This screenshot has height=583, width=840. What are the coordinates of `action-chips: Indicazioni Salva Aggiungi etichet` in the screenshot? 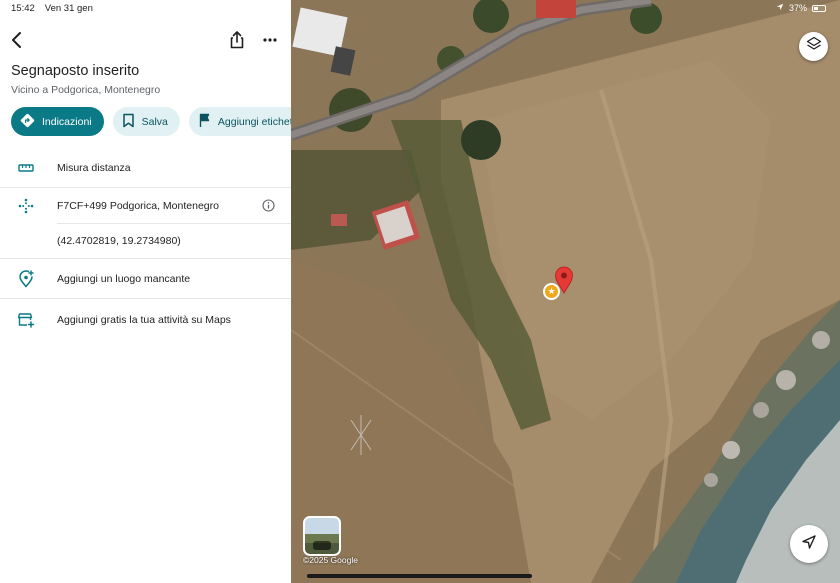 It's located at (151, 121).